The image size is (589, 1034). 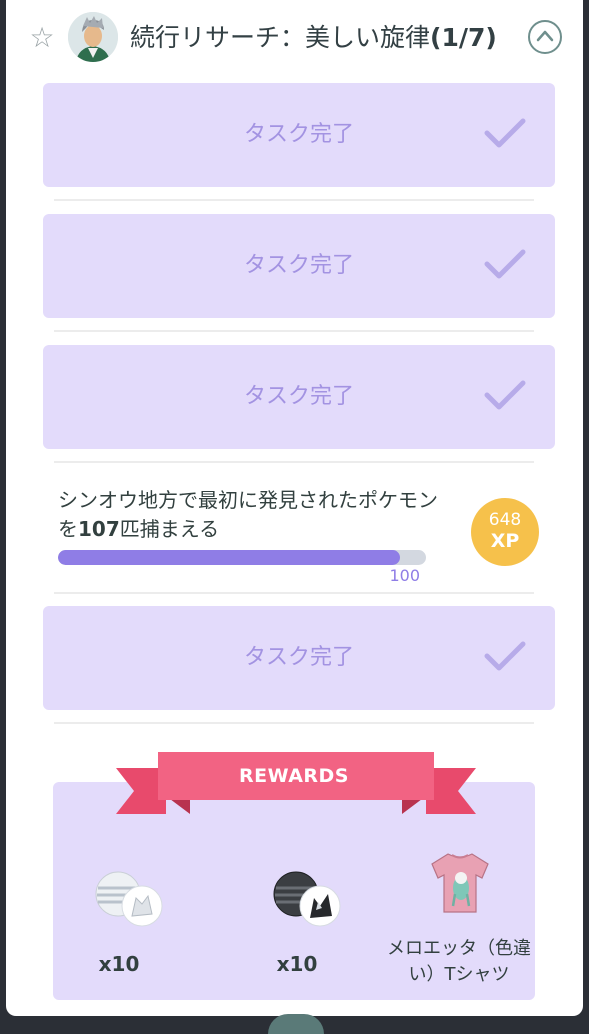 I want to click on star-outline-icon: ☆, so click(x=42, y=38).